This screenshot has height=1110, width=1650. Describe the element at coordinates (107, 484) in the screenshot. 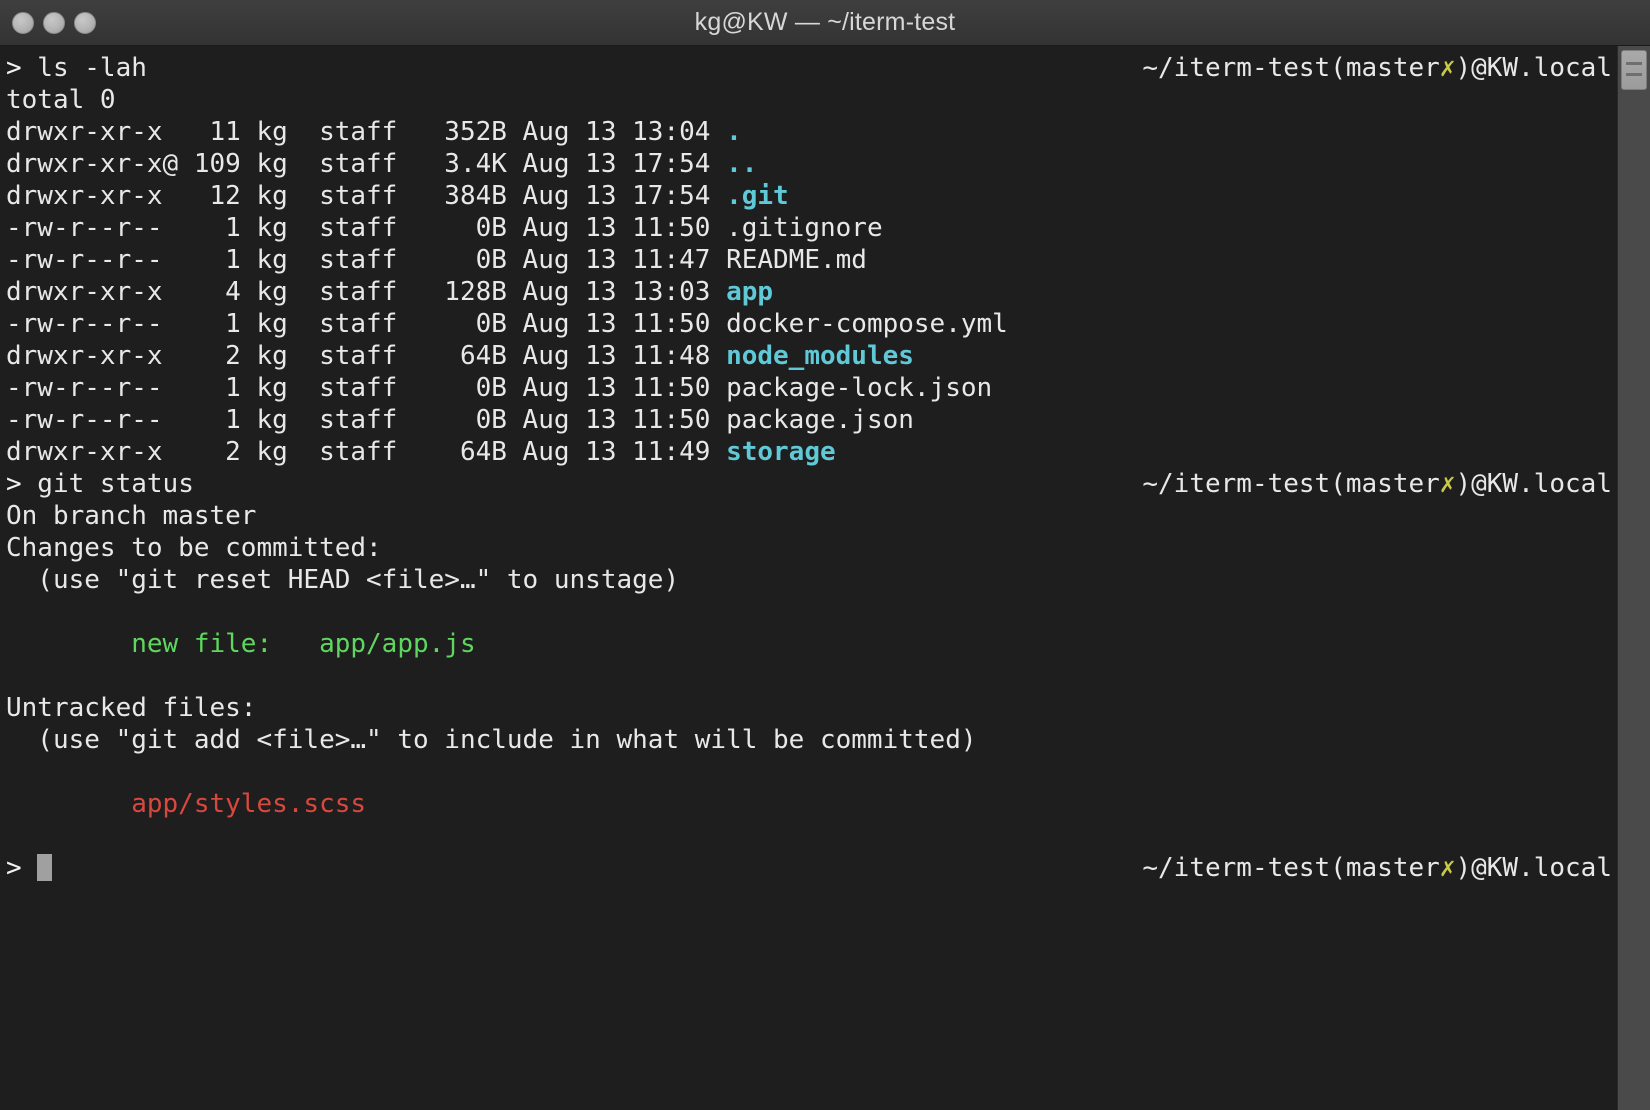

I see `command-text: git status` at that location.